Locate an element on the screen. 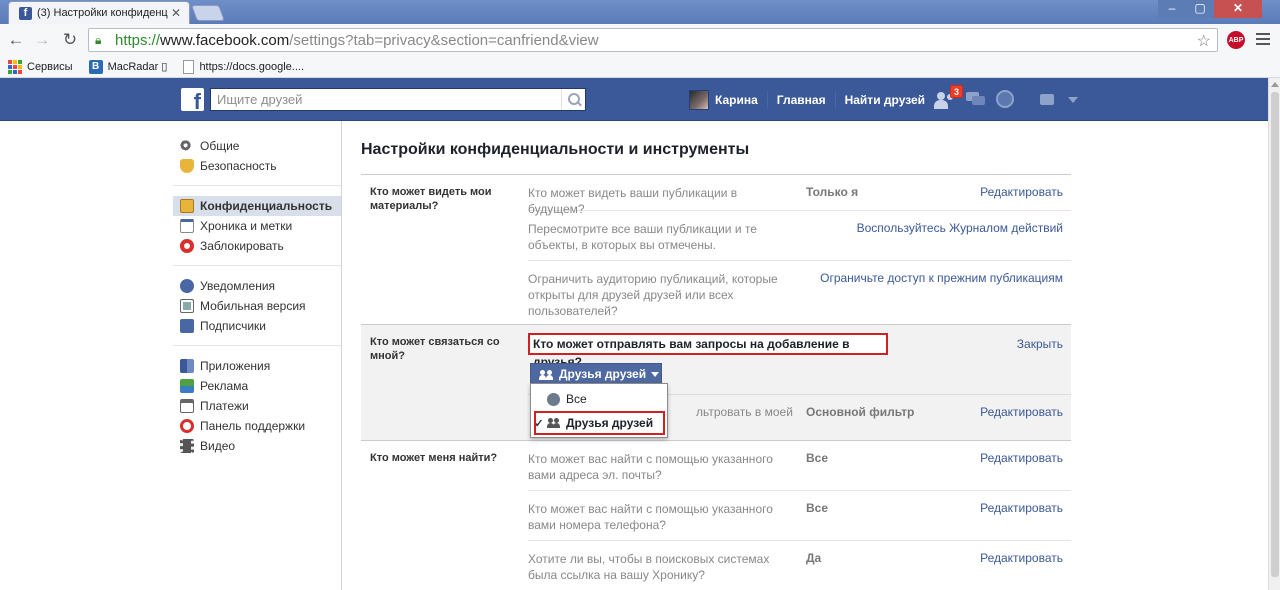  apps-icon is located at coordinates (187, 366).